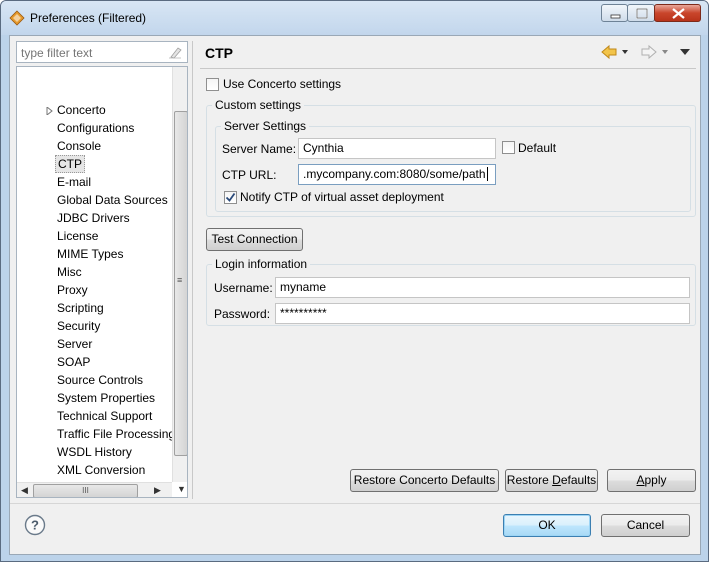 The height and width of the screenshot is (562, 709). I want to click on apply-mnemonic: A, so click(640, 480).